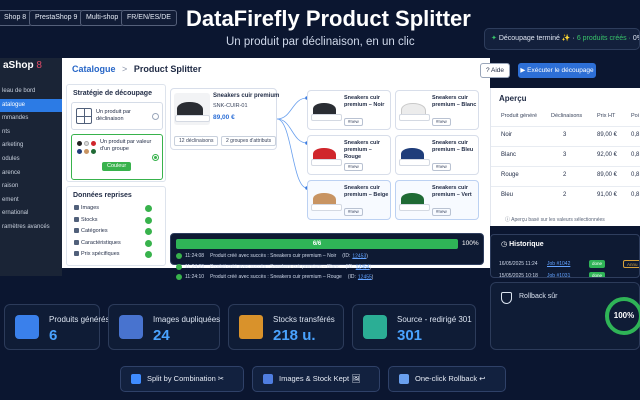  What do you see at coordinates (607, 155) in the screenshot?
I see `preview-cell: 92,00 €` at bounding box center [607, 155].